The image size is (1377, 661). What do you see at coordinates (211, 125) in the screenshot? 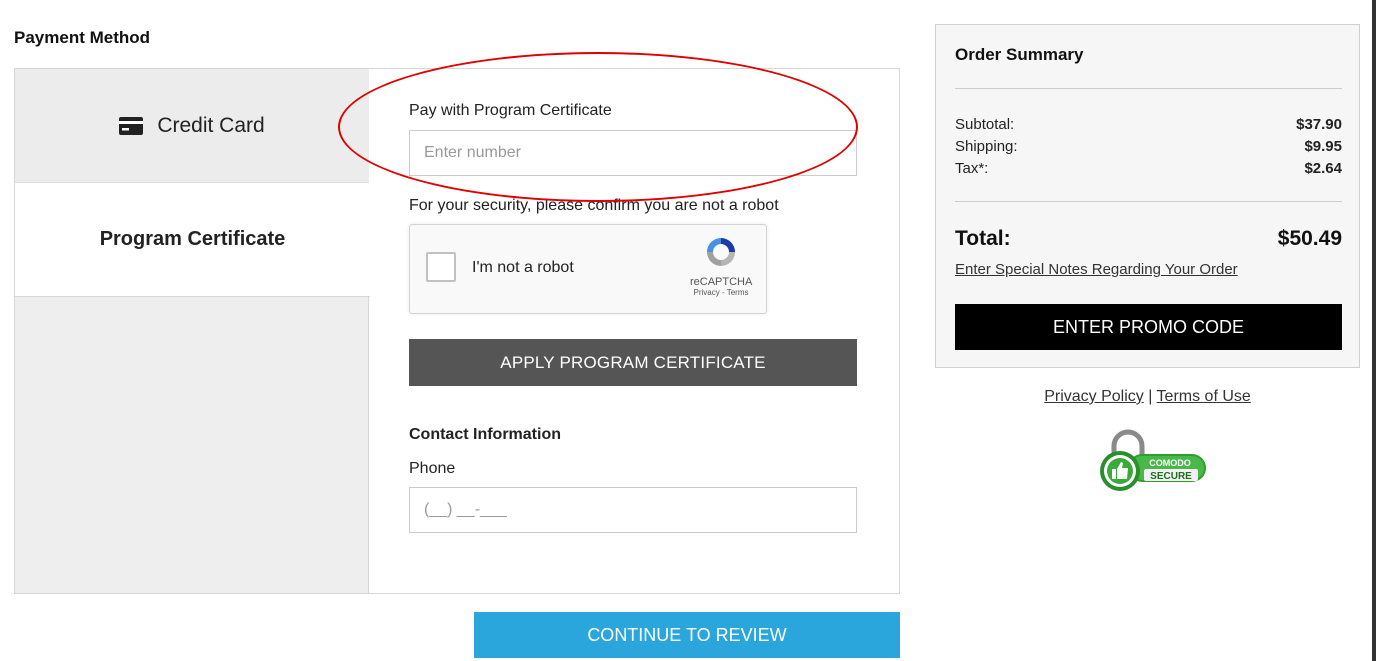
I see `tab-credit-card-label: Credit Card` at bounding box center [211, 125].